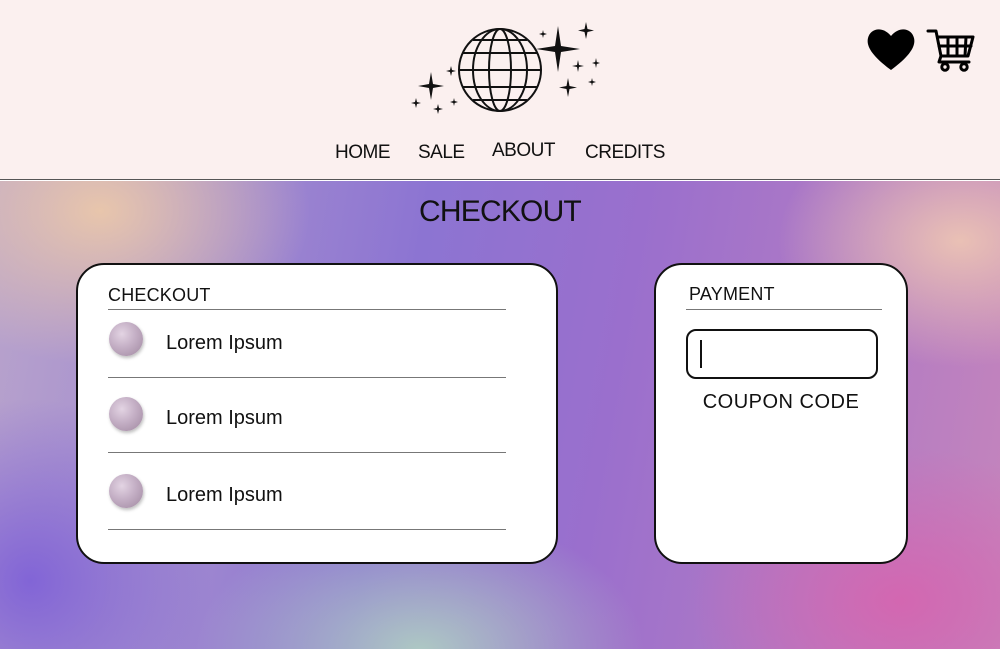 The width and height of the screenshot is (1000, 649). What do you see at coordinates (625, 153) in the screenshot?
I see `nav-credits-link: CREDITS` at bounding box center [625, 153].